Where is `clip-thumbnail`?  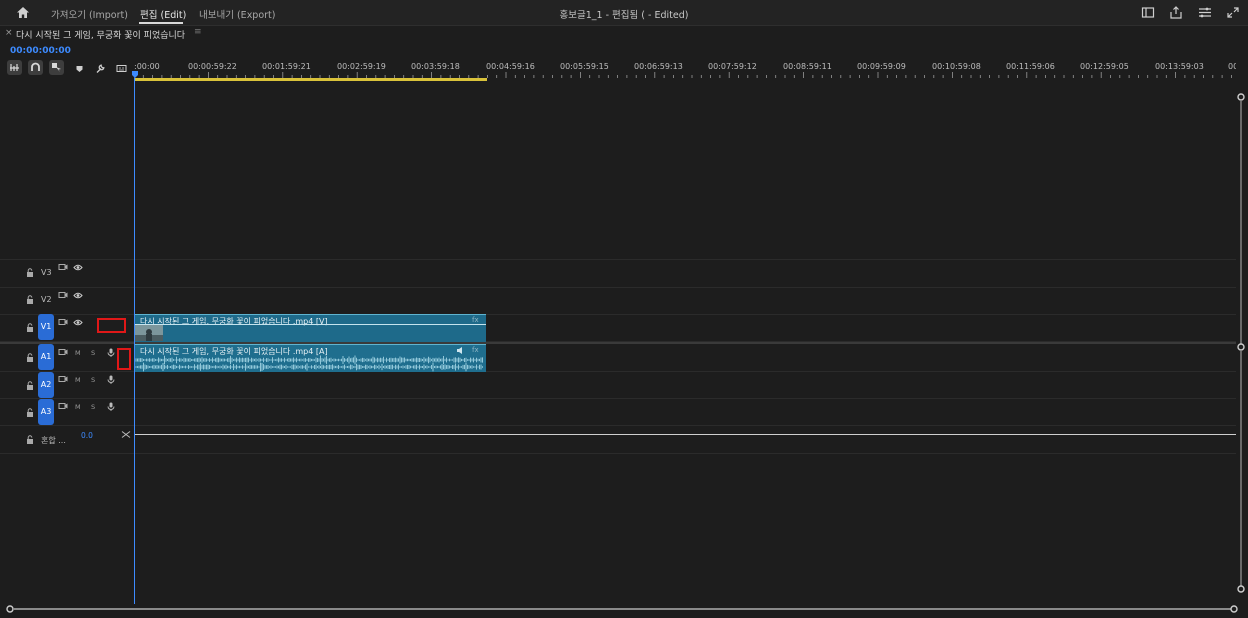
clip-thumbnail is located at coordinates (149, 333).